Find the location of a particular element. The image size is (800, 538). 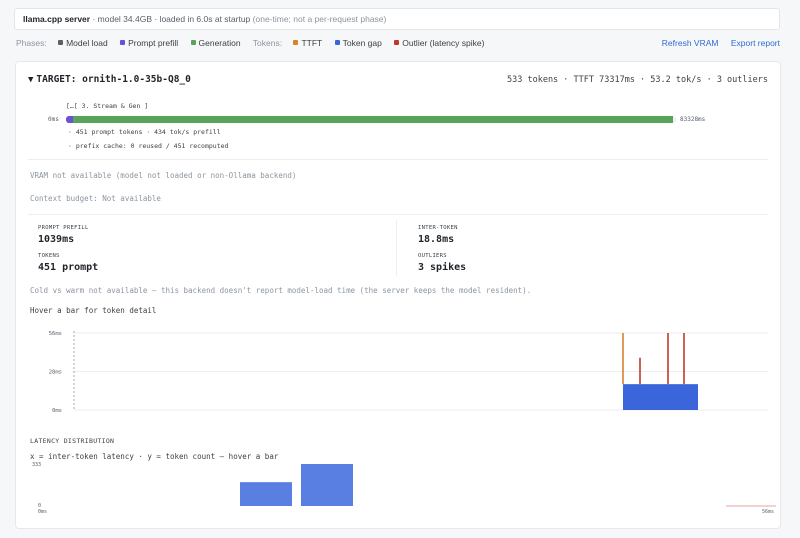

y-tick-label: 28ms is located at coordinates (55, 373).